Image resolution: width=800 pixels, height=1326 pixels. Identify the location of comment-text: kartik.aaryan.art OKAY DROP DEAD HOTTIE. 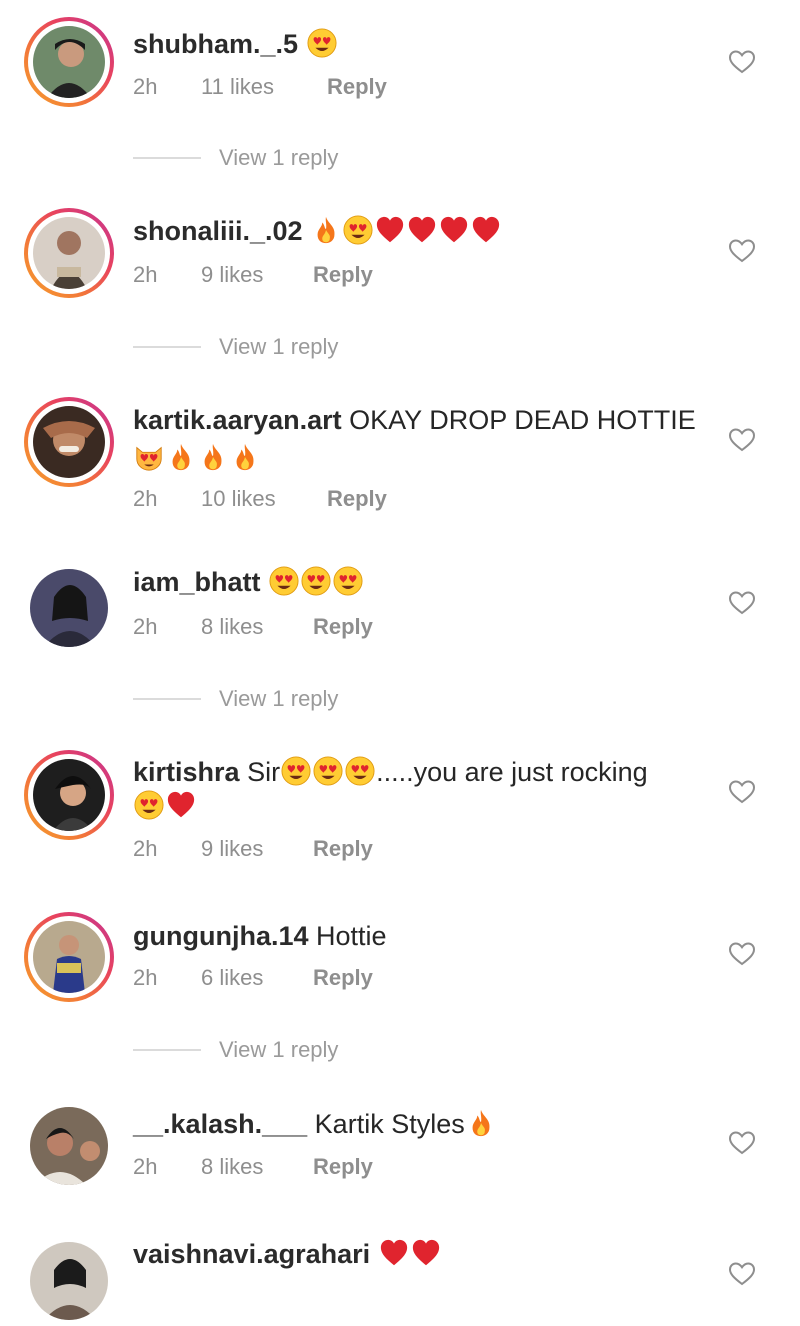
(423, 420).